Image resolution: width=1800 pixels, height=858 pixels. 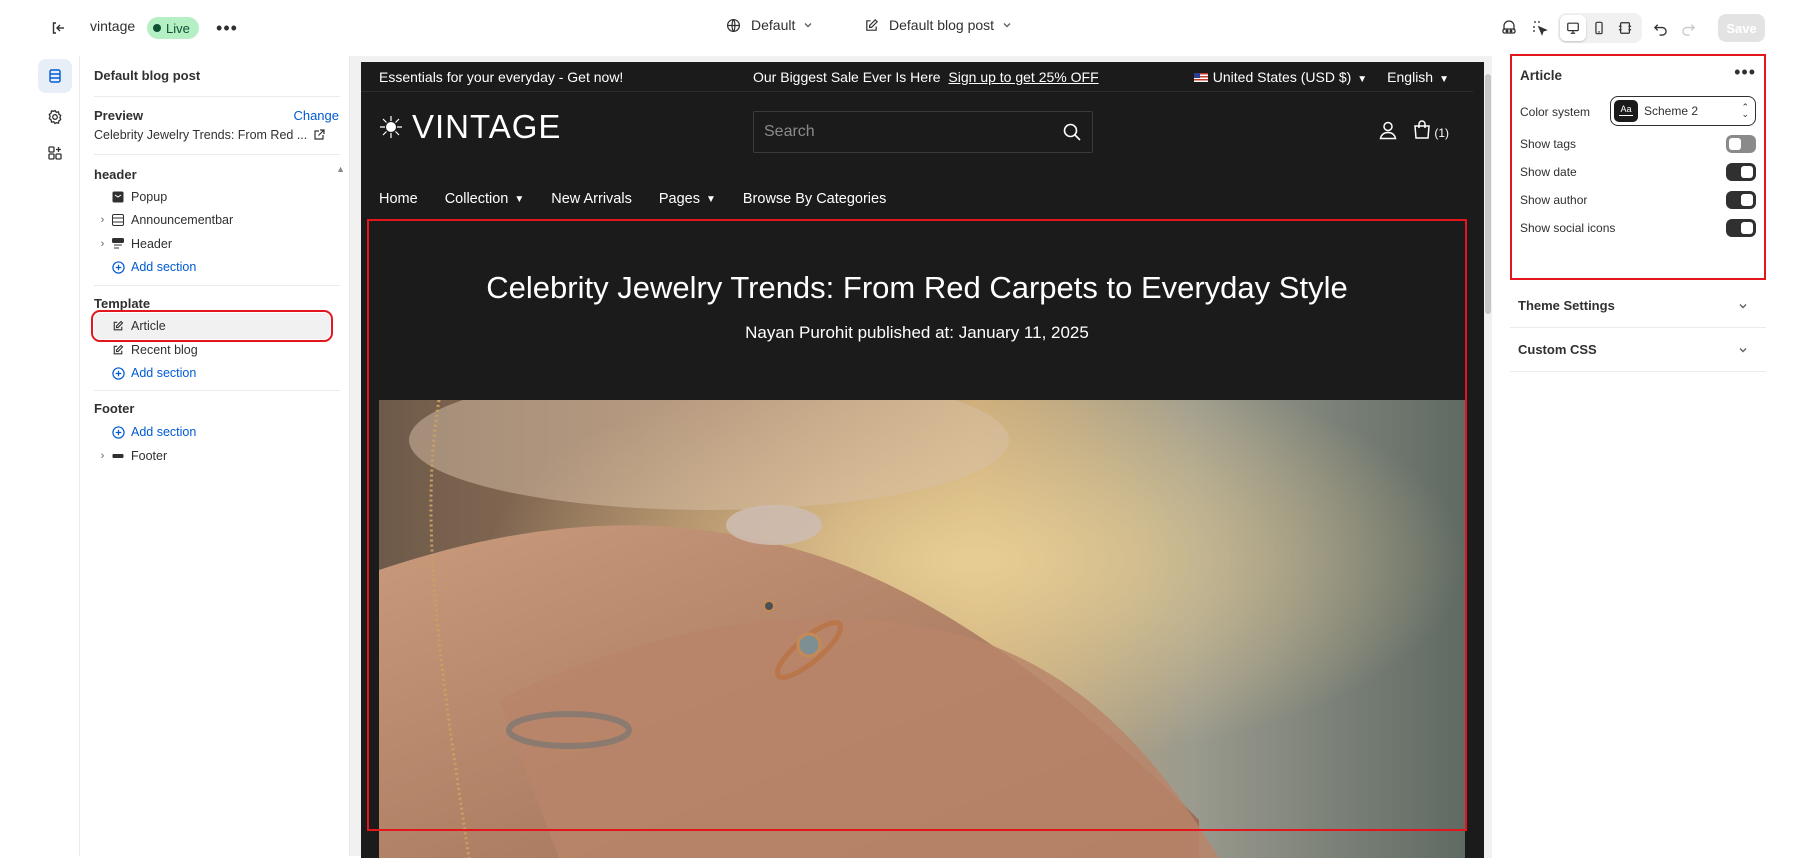 I want to click on nav-item-home: Home, so click(x=398, y=199).